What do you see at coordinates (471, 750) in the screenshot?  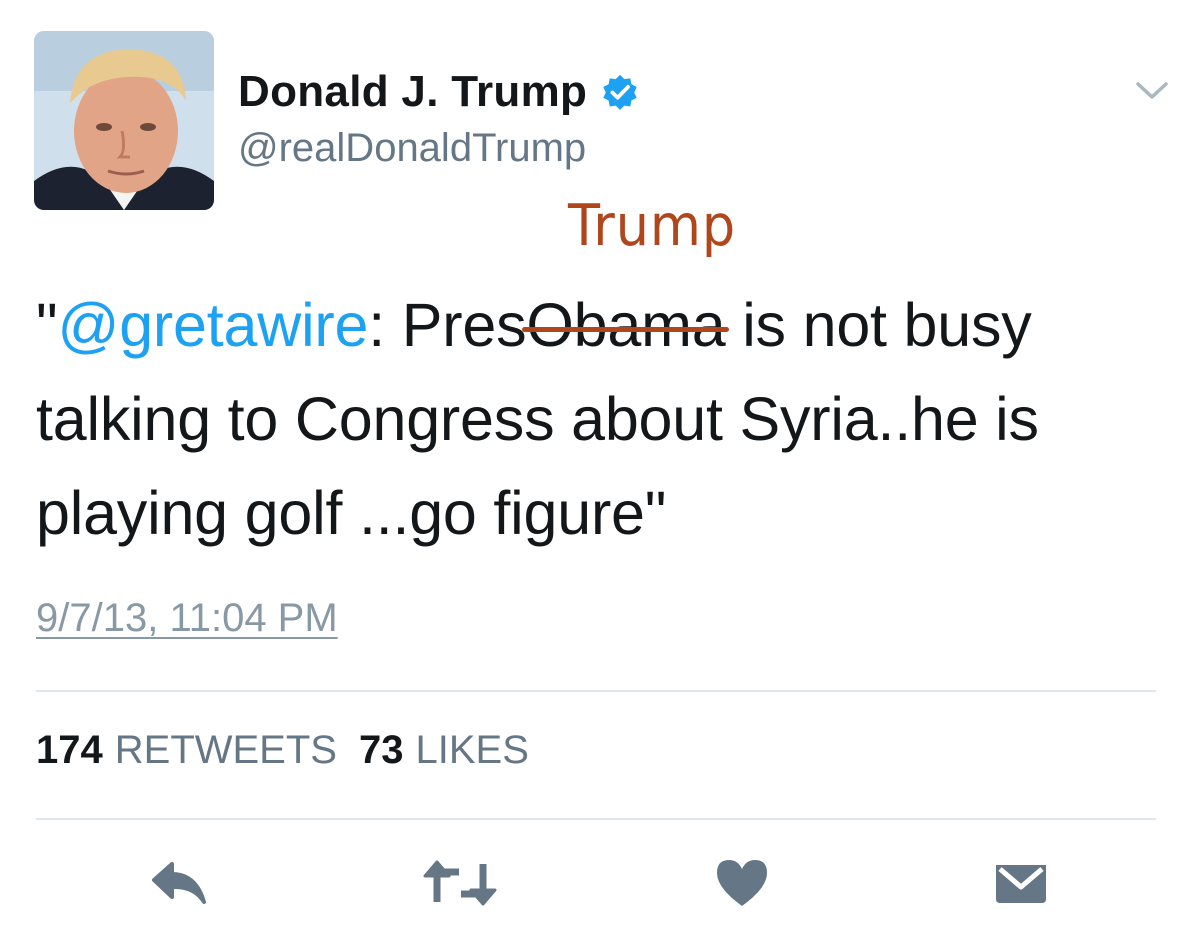 I see `likes-label: LIKES` at bounding box center [471, 750].